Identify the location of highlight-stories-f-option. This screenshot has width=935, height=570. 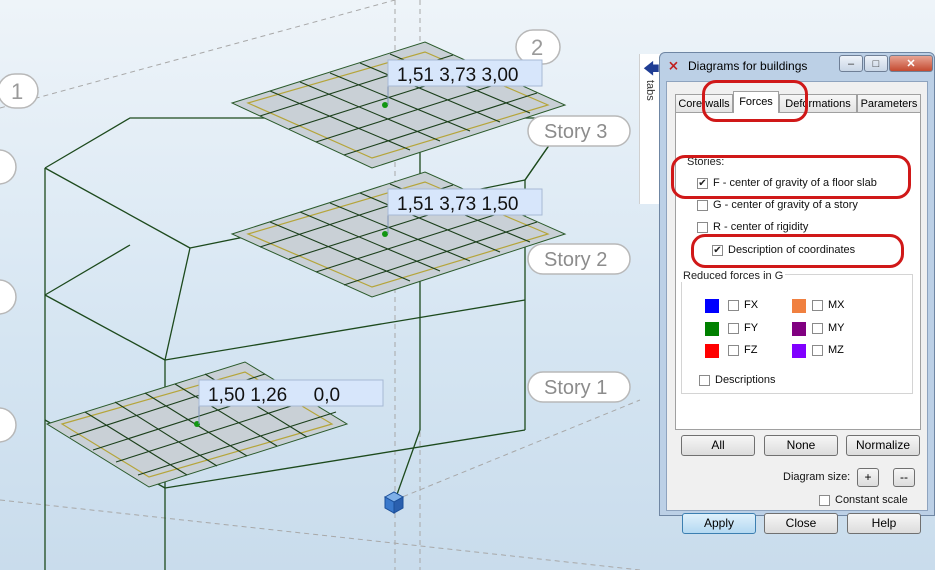
(791, 177).